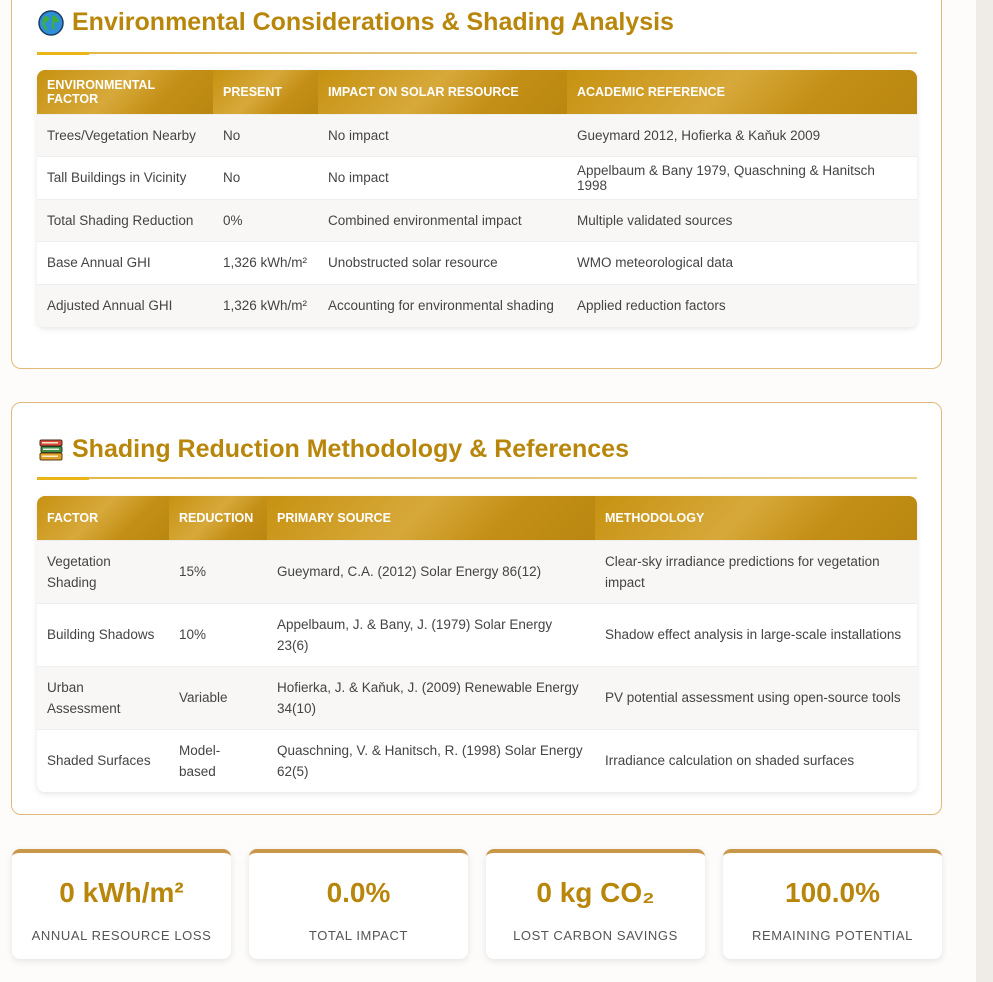 The height and width of the screenshot is (982, 993). What do you see at coordinates (125, 262) in the screenshot?
I see `table-cell: Base Annual GHI` at bounding box center [125, 262].